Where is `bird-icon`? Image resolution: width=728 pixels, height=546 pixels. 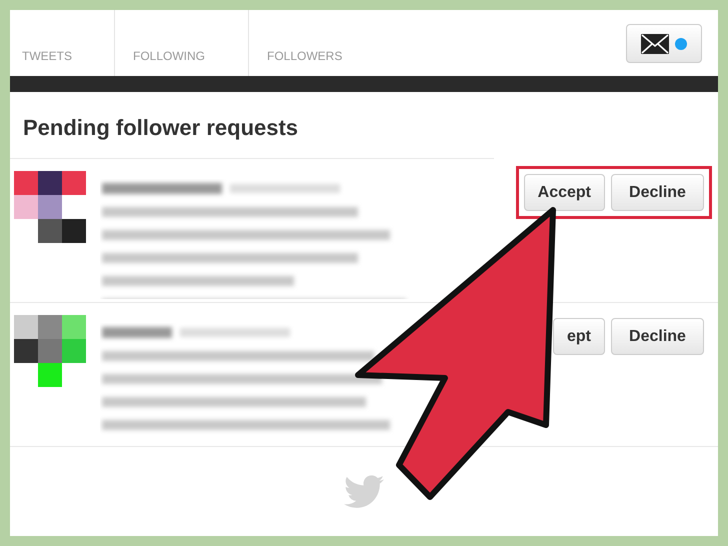
bird-icon is located at coordinates (364, 491).